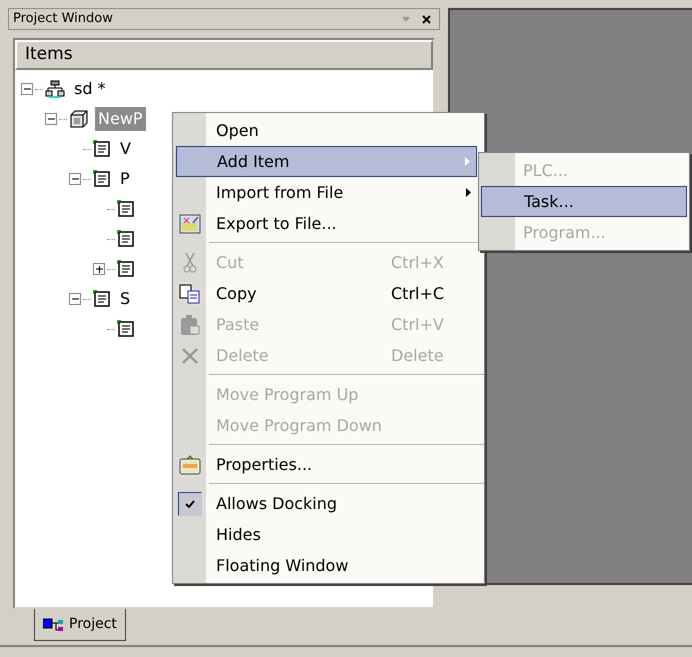  I want to click on cube-icon, so click(79, 119).